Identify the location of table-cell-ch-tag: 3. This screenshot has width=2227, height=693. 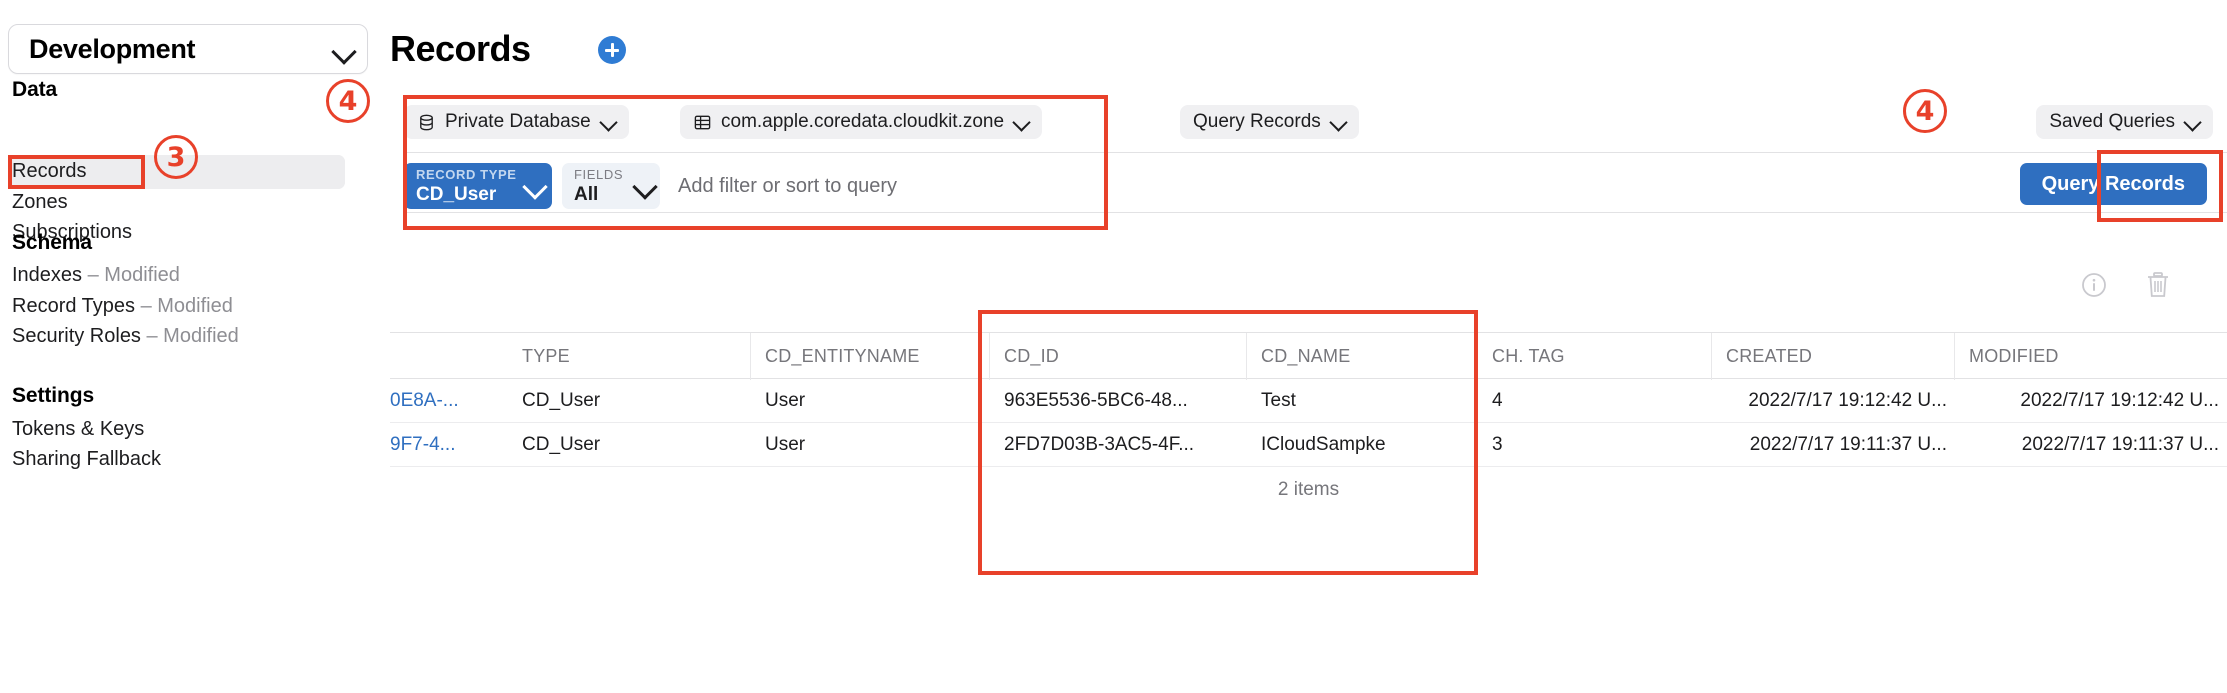
(1497, 444).